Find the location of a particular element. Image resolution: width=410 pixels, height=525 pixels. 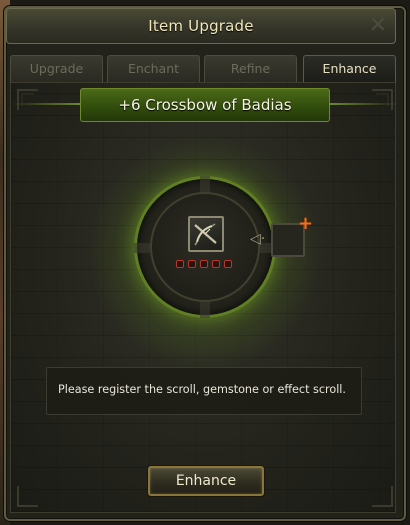

enhance-button: Enhance is located at coordinates (206, 481).